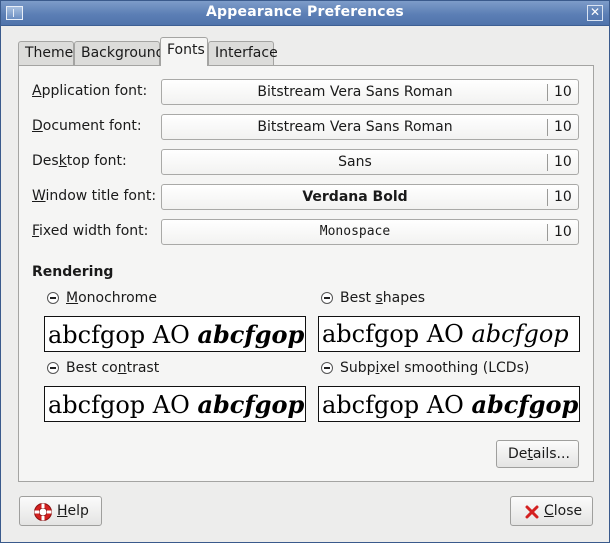  Describe the element at coordinates (90, 231) in the screenshot. I see `fixed-width-font-label: Fixed width font:` at that location.